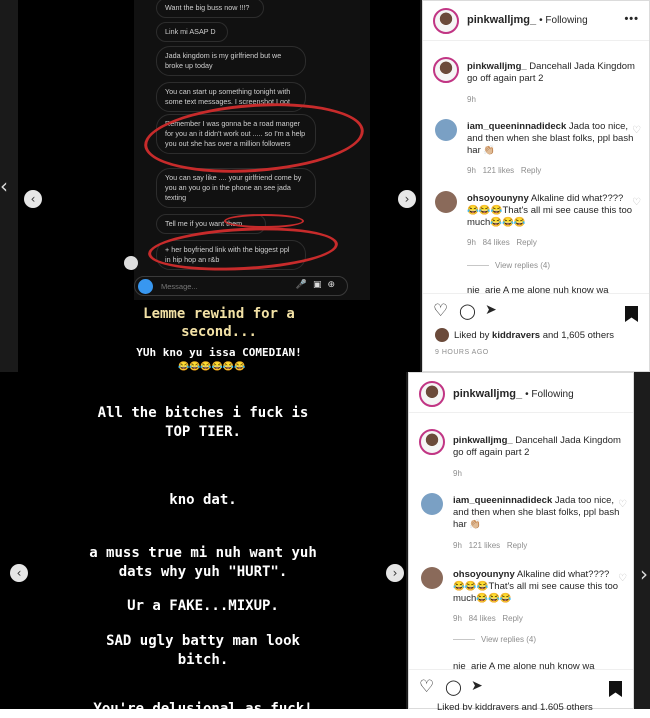 Image resolution: width=650 pixels, height=718 pixels. Describe the element at coordinates (203, 572) in the screenshot. I see `story-text-line: dats why yuh "HURT".` at that location.